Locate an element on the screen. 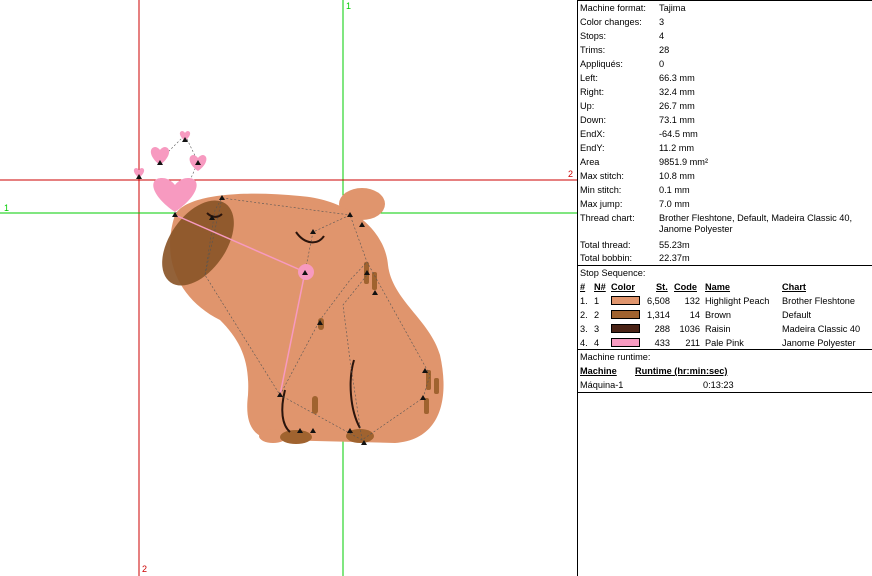 The height and width of the screenshot is (576, 872). stat-value: Tajima is located at coordinates (672, 8).